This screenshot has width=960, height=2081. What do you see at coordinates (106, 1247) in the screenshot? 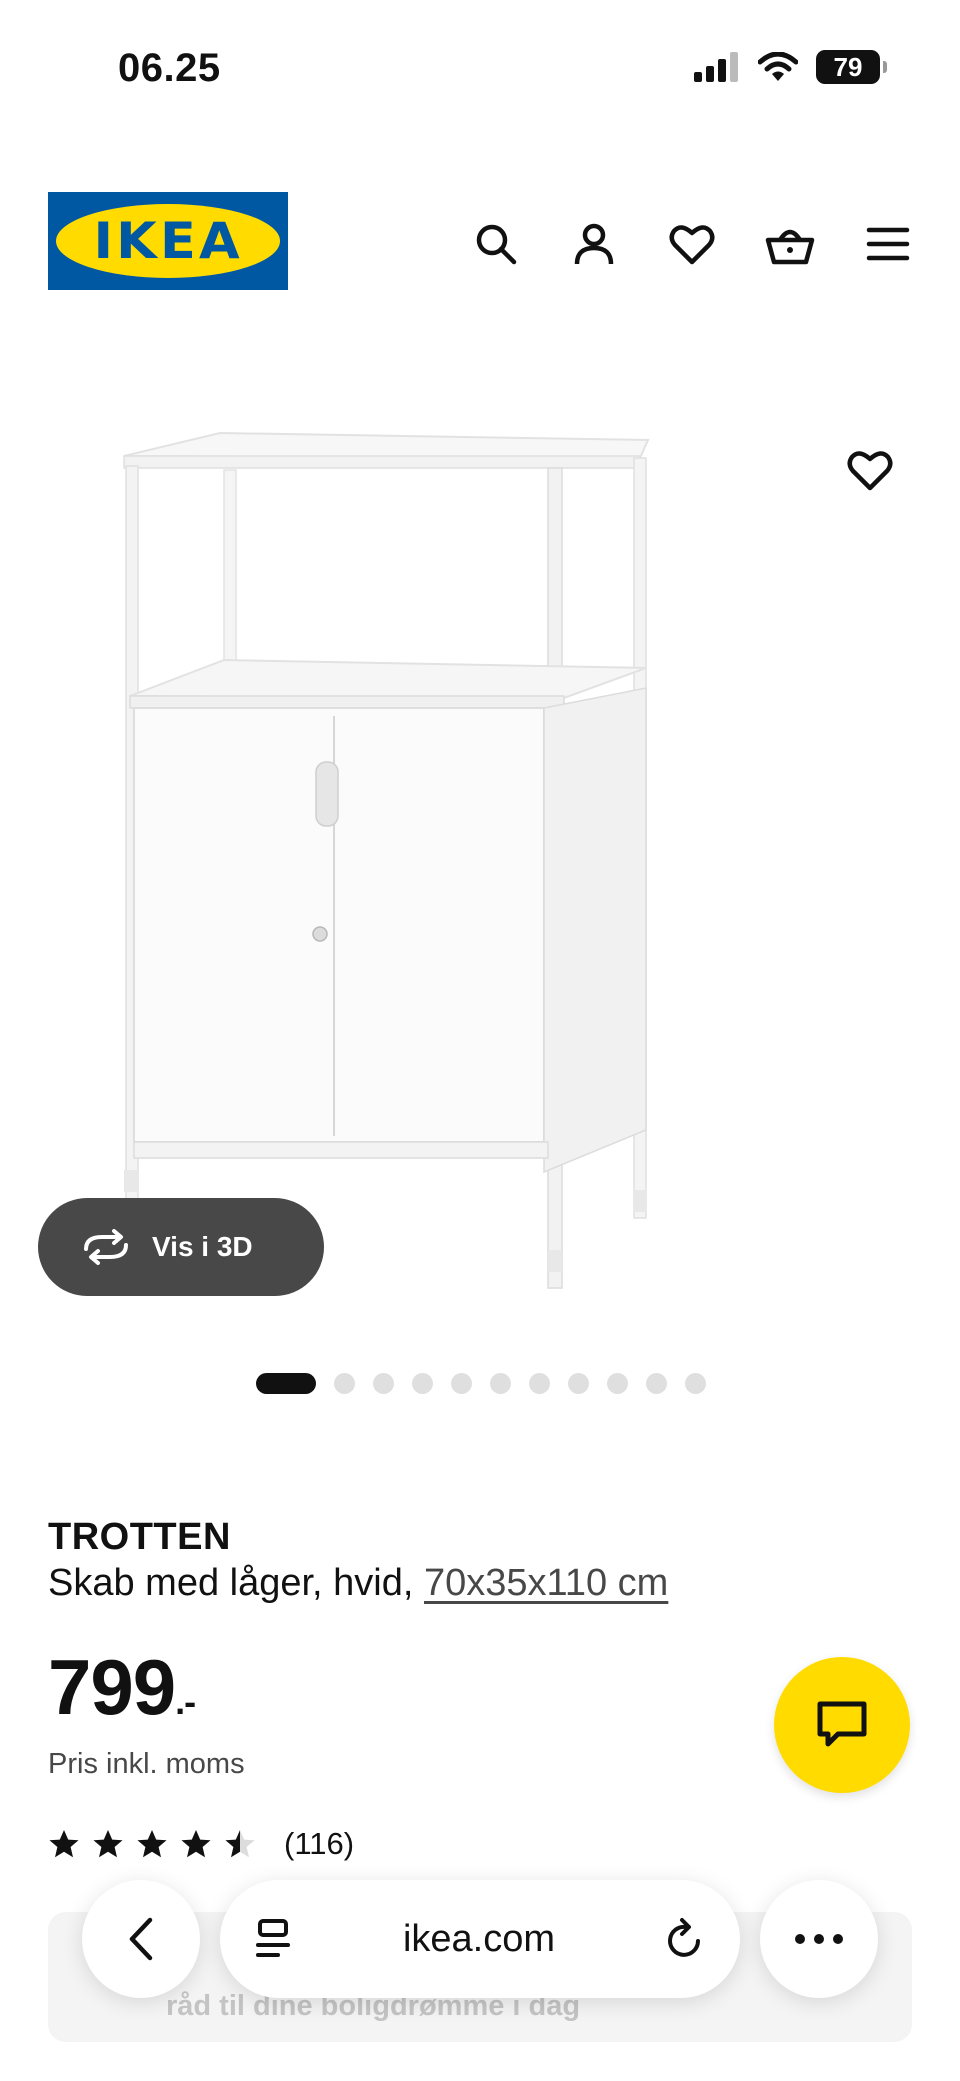
I see `rotate-3d-icon` at bounding box center [106, 1247].